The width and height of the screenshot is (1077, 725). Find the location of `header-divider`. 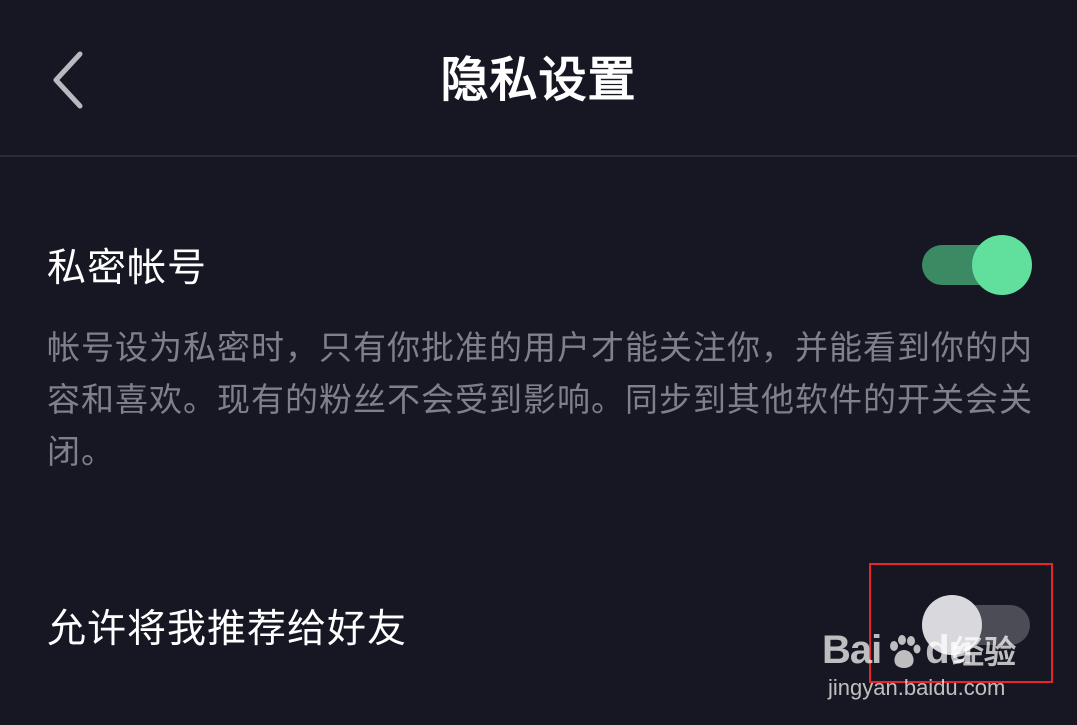

header-divider is located at coordinates (538, 156).